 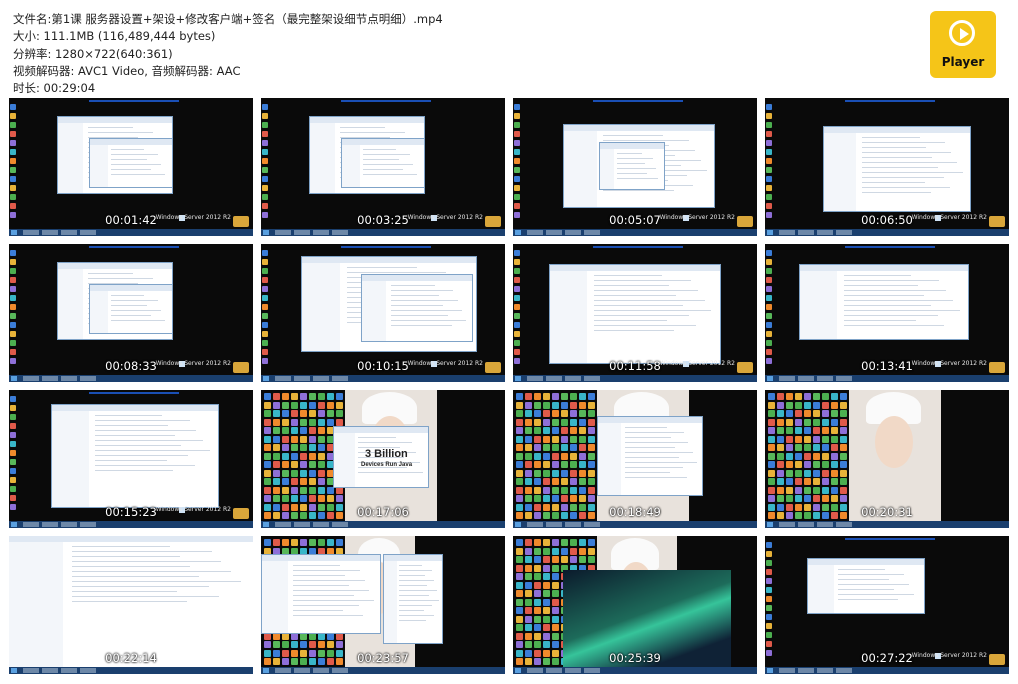 What do you see at coordinates (131, 512) in the screenshot?
I see `thumbnail-timestamp: 00:15:23` at bounding box center [131, 512].